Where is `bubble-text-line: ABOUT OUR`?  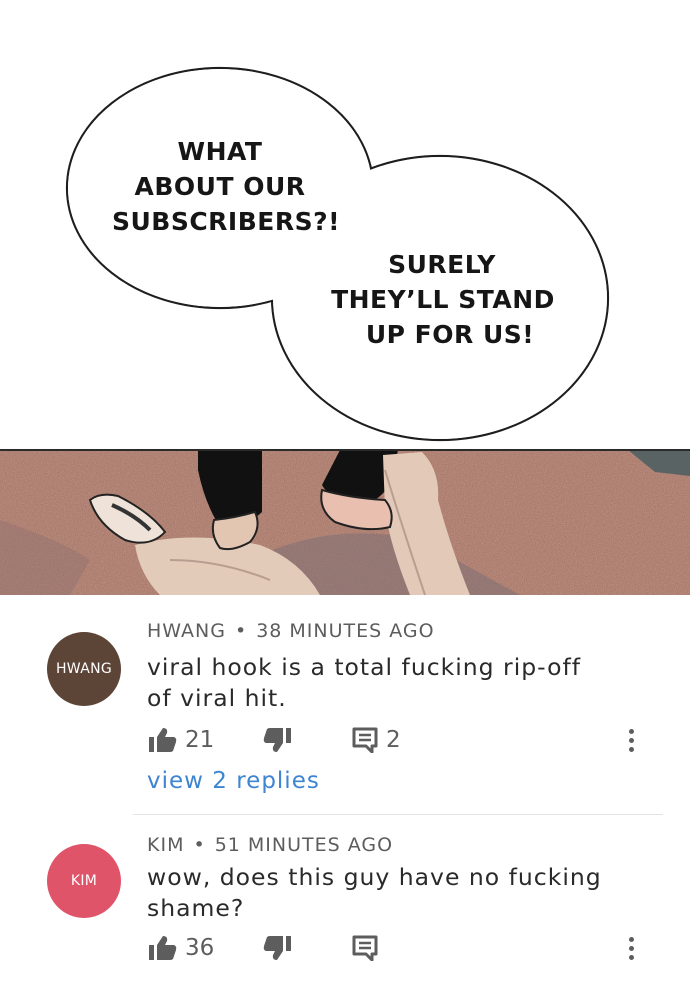 bubble-text-line: ABOUT OUR is located at coordinates (219, 186).